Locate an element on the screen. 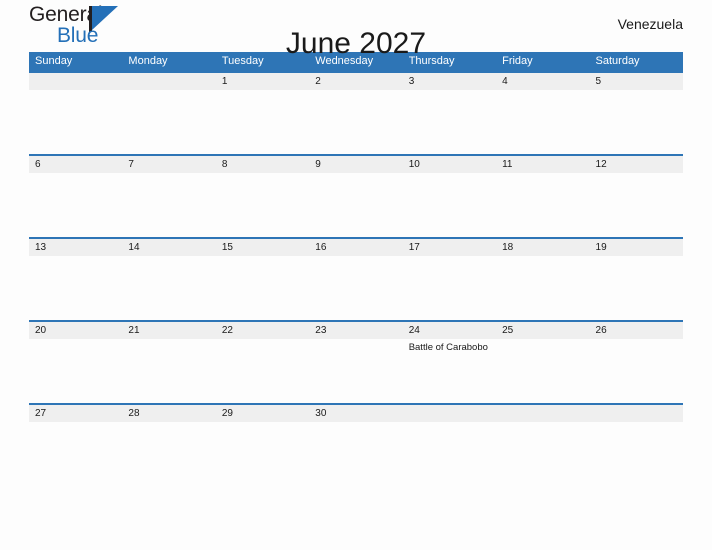 The height and width of the screenshot is (550, 712). week-date-band: 1 2 3 4 5 is located at coordinates (356, 80).